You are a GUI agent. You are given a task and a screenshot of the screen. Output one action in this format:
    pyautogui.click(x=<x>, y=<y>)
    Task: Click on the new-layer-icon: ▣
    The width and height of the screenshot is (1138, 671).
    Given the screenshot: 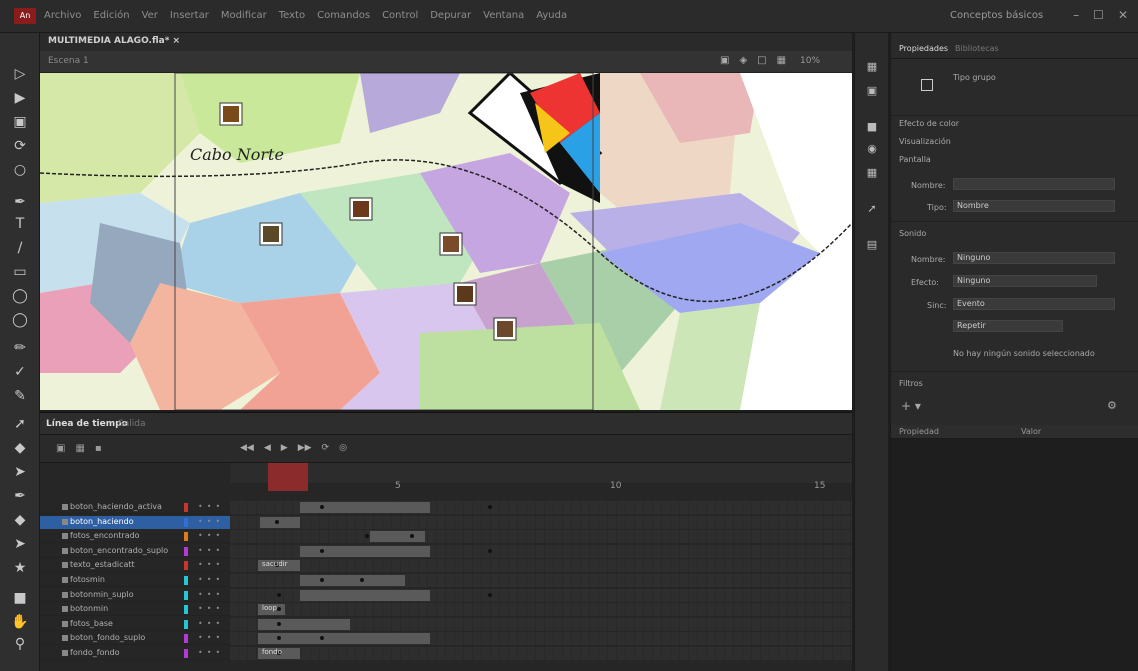 What is the action you would take?
    pyautogui.click(x=60, y=448)
    